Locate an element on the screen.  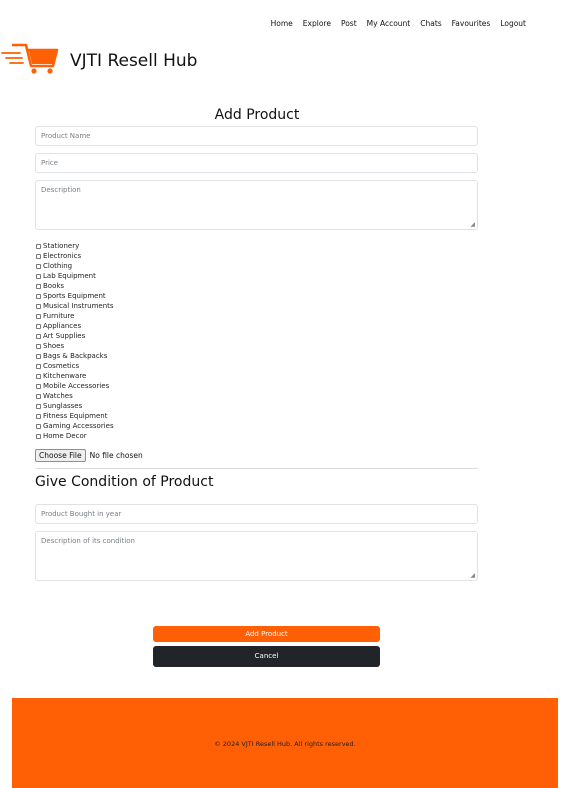
category-label: Bags & Backpacks is located at coordinates (75, 356).